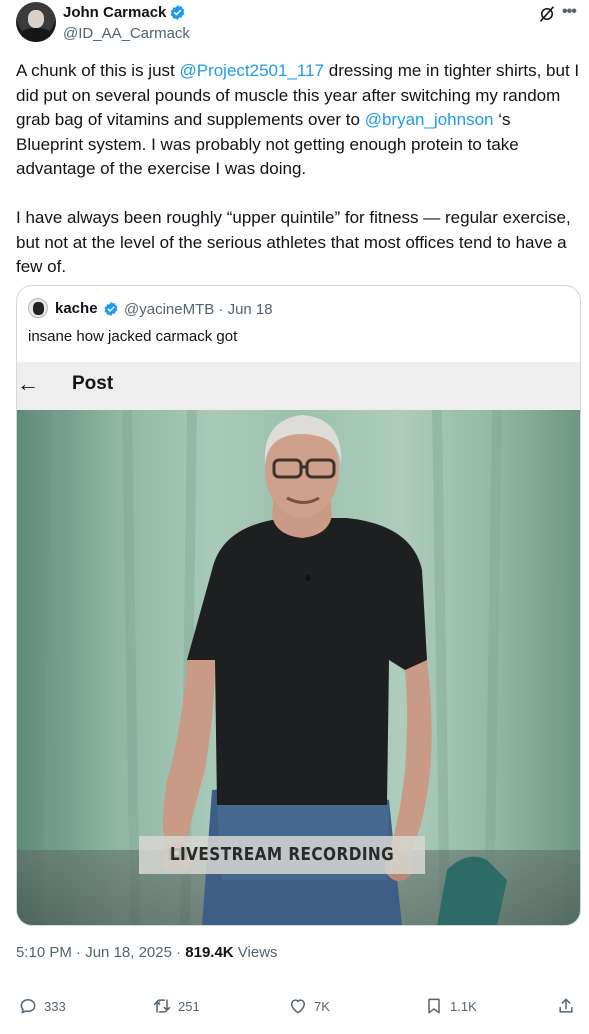  What do you see at coordinates (98, 70) in the screenshot?
I see `text-span: A chunk of this is just` at bounding box center [98, 70].